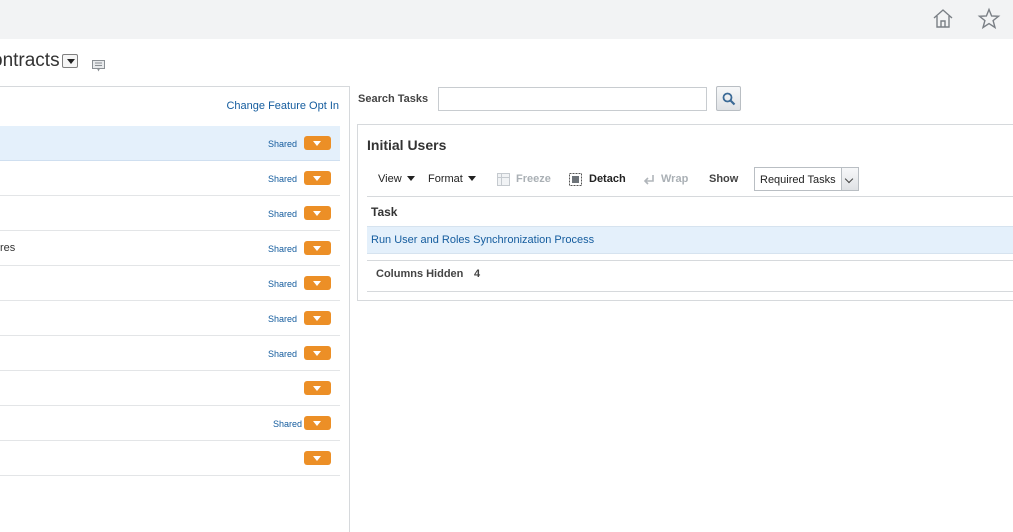  I want to click on page-title: ontracts, so click(30, 60).